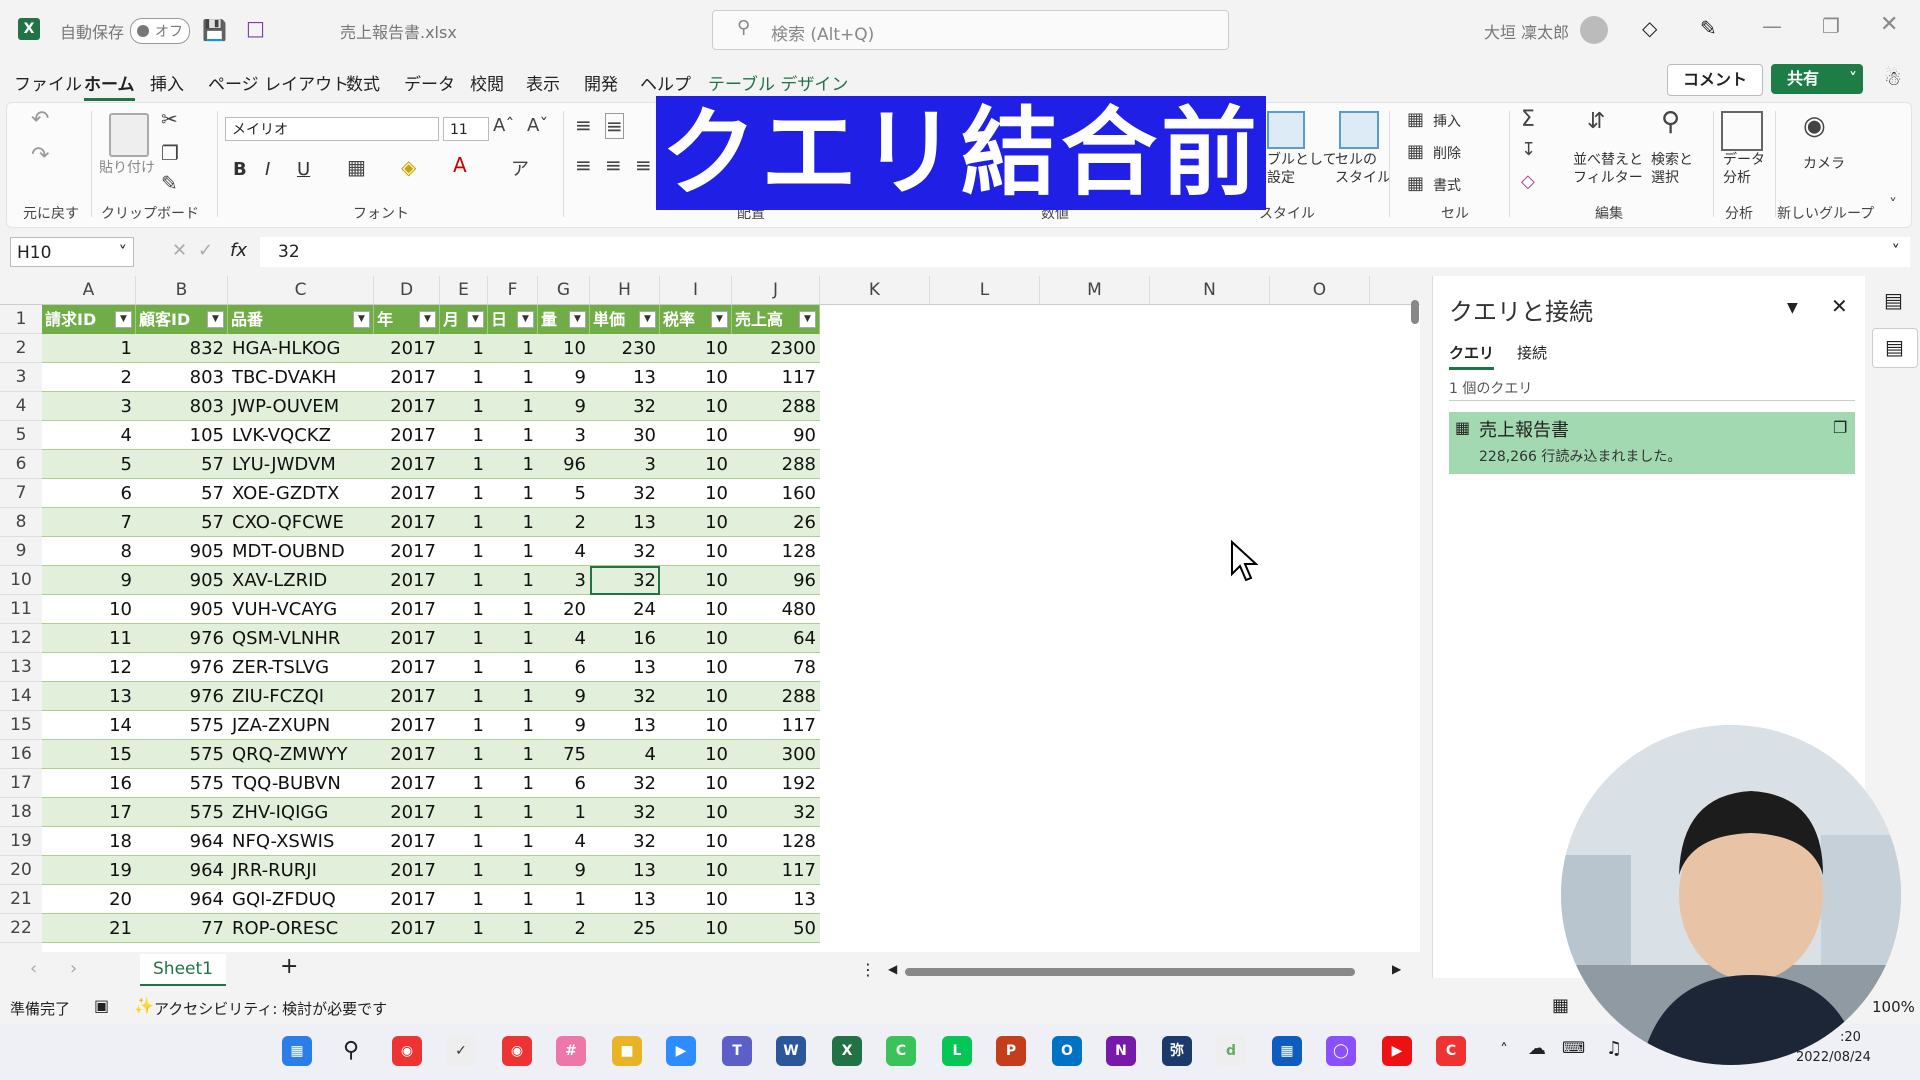 Image resolution: width=1920 pixels, height=1080 pixels. What do you see at coordinates (89, 812) in the screenshot?
I see `table-cell: 17` at bounding box center [89, 812].